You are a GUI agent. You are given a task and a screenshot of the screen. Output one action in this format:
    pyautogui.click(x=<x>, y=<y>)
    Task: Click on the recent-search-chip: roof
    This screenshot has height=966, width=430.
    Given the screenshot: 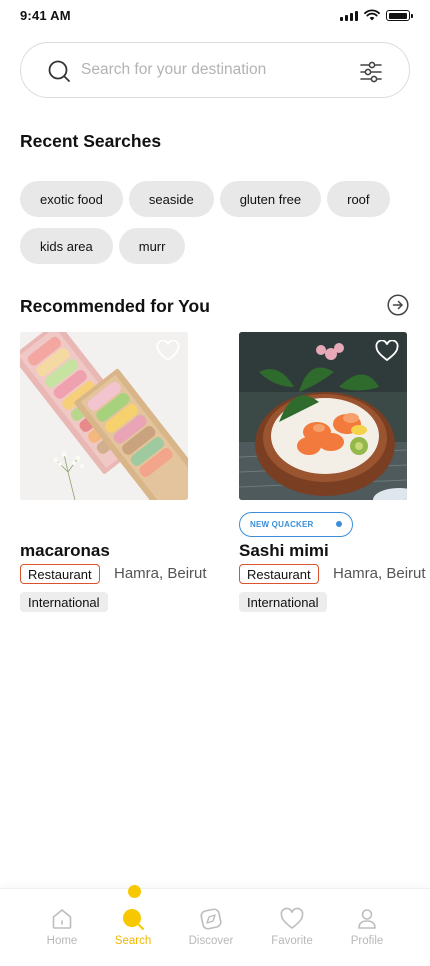 What is the action you would take?
    pyautogui.click(x=358, y=199)
    